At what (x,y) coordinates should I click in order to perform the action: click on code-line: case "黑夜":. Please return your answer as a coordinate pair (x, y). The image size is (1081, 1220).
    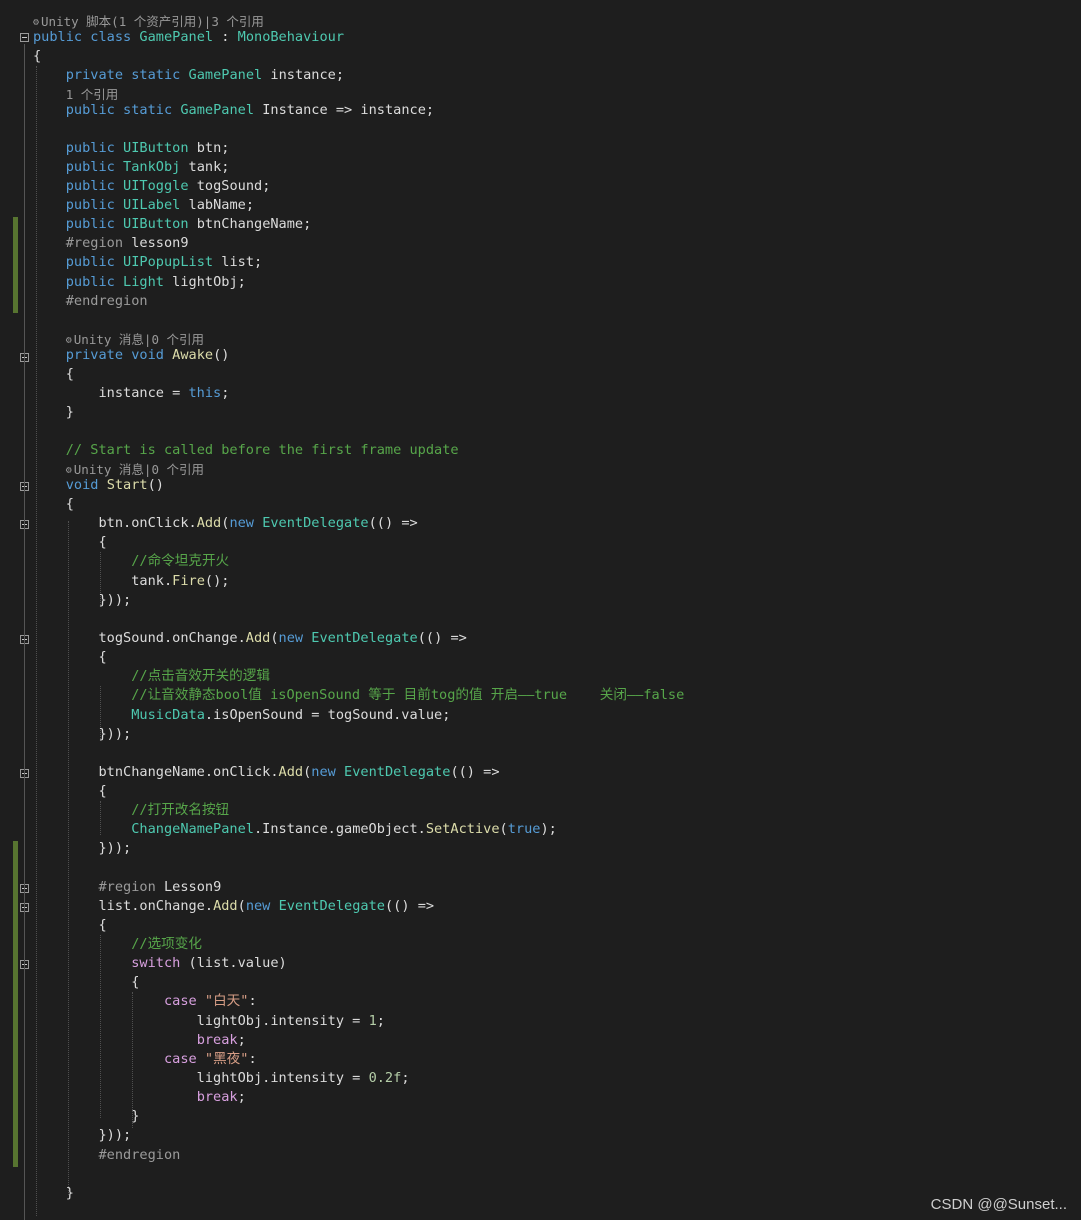
    Looking at the image, I should click on (145, 1059).